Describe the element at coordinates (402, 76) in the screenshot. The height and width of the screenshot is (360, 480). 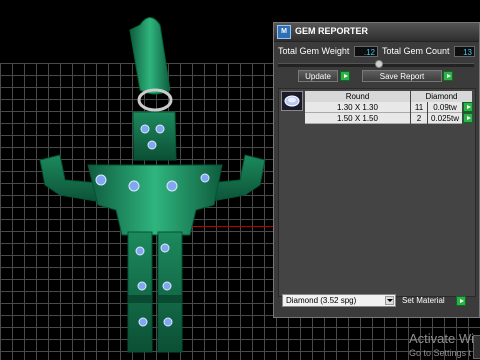
I see `save-report-button: Save Report` at that location.